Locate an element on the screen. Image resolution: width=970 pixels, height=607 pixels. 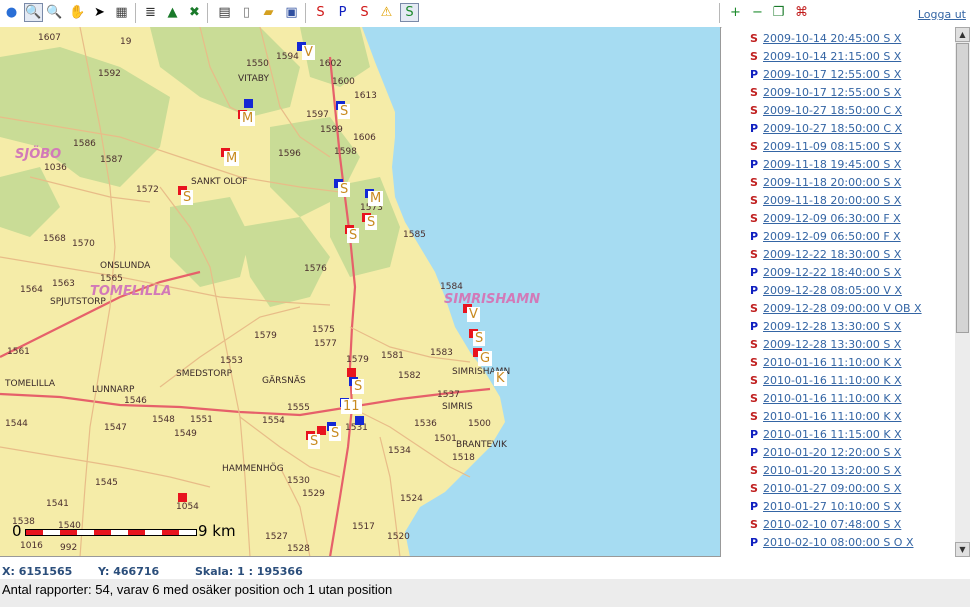
report-row: P 2009-10-17 12:55:00 S X is located at coordinates (825, 75).